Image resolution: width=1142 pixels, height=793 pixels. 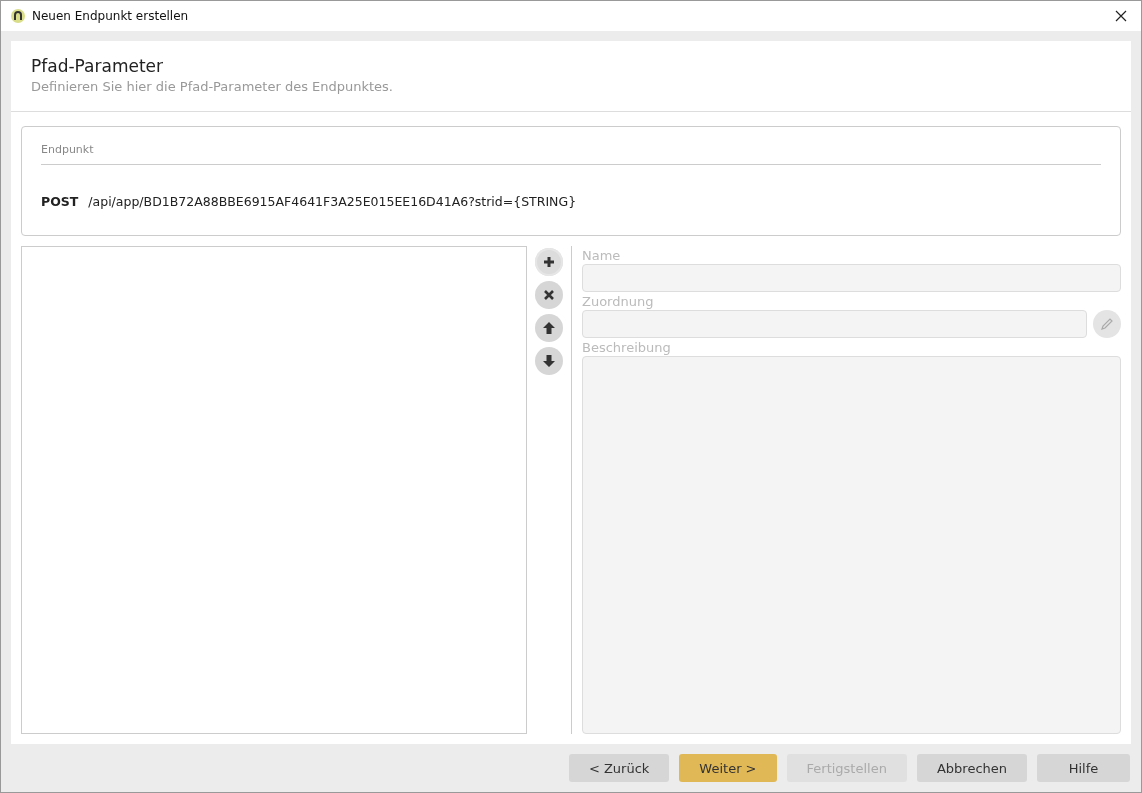 What do you see at coordinates (110, 16) in the screenshot?
I see `window-title: Neuen Endpunkt erstellen` at bounding box center [110, 16].